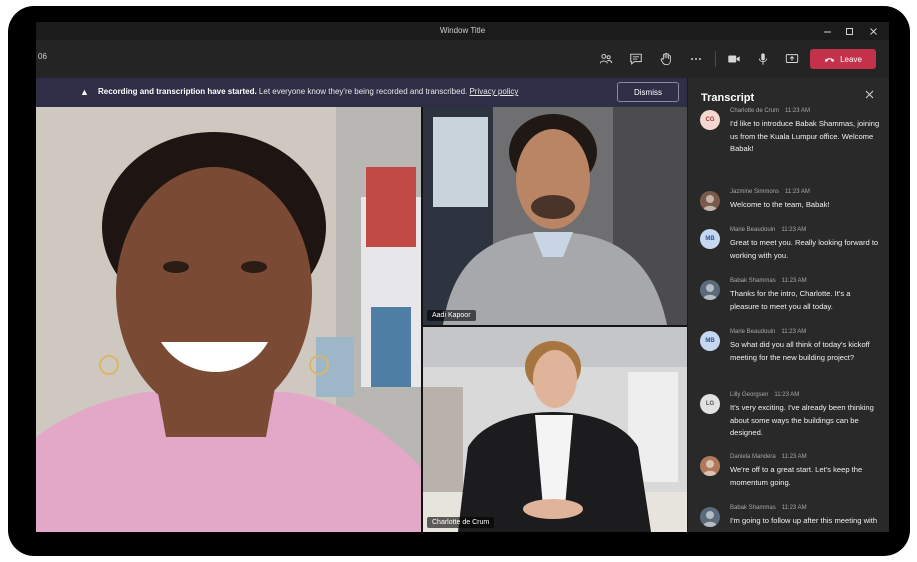  Describe the element at coordinates (715, 59) in the screenshot. I see `toolbar-divider` at that location.